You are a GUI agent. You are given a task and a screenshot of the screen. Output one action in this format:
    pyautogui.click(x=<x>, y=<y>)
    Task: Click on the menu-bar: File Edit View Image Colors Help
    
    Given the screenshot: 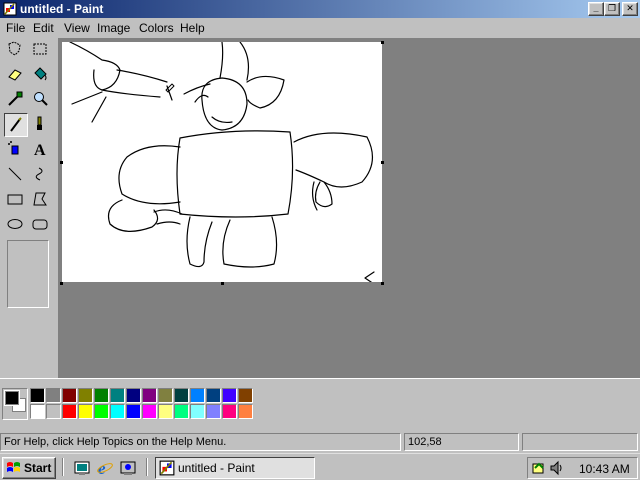 What is the action you would take?
    pyautogui.click(x=320, y=28)
    